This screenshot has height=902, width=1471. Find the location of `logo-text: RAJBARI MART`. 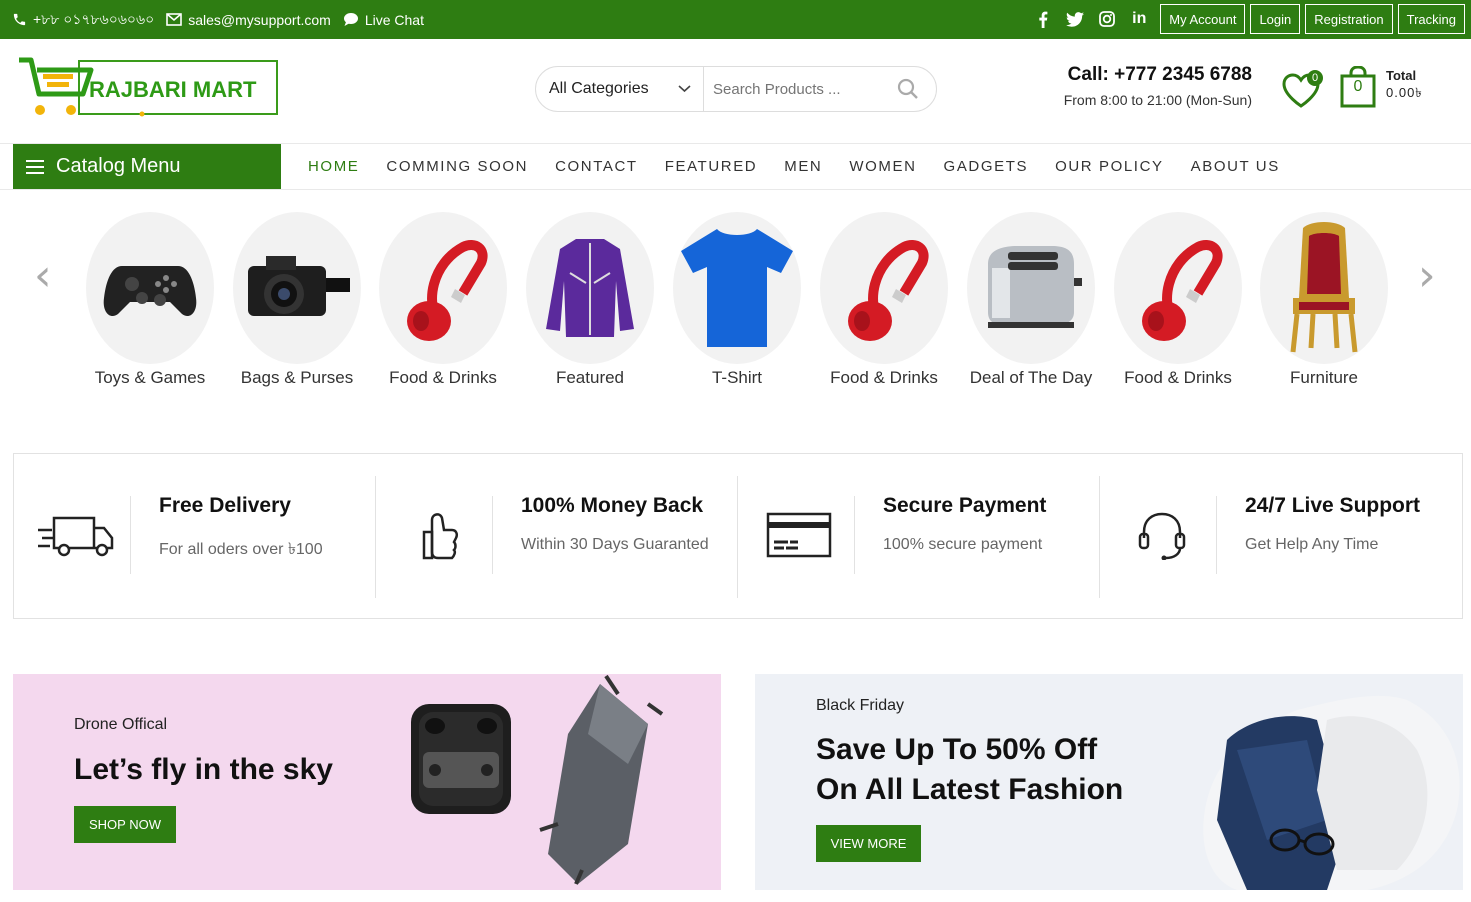

logo-text: RAJBARI MART is located at coordinates (173, 89).